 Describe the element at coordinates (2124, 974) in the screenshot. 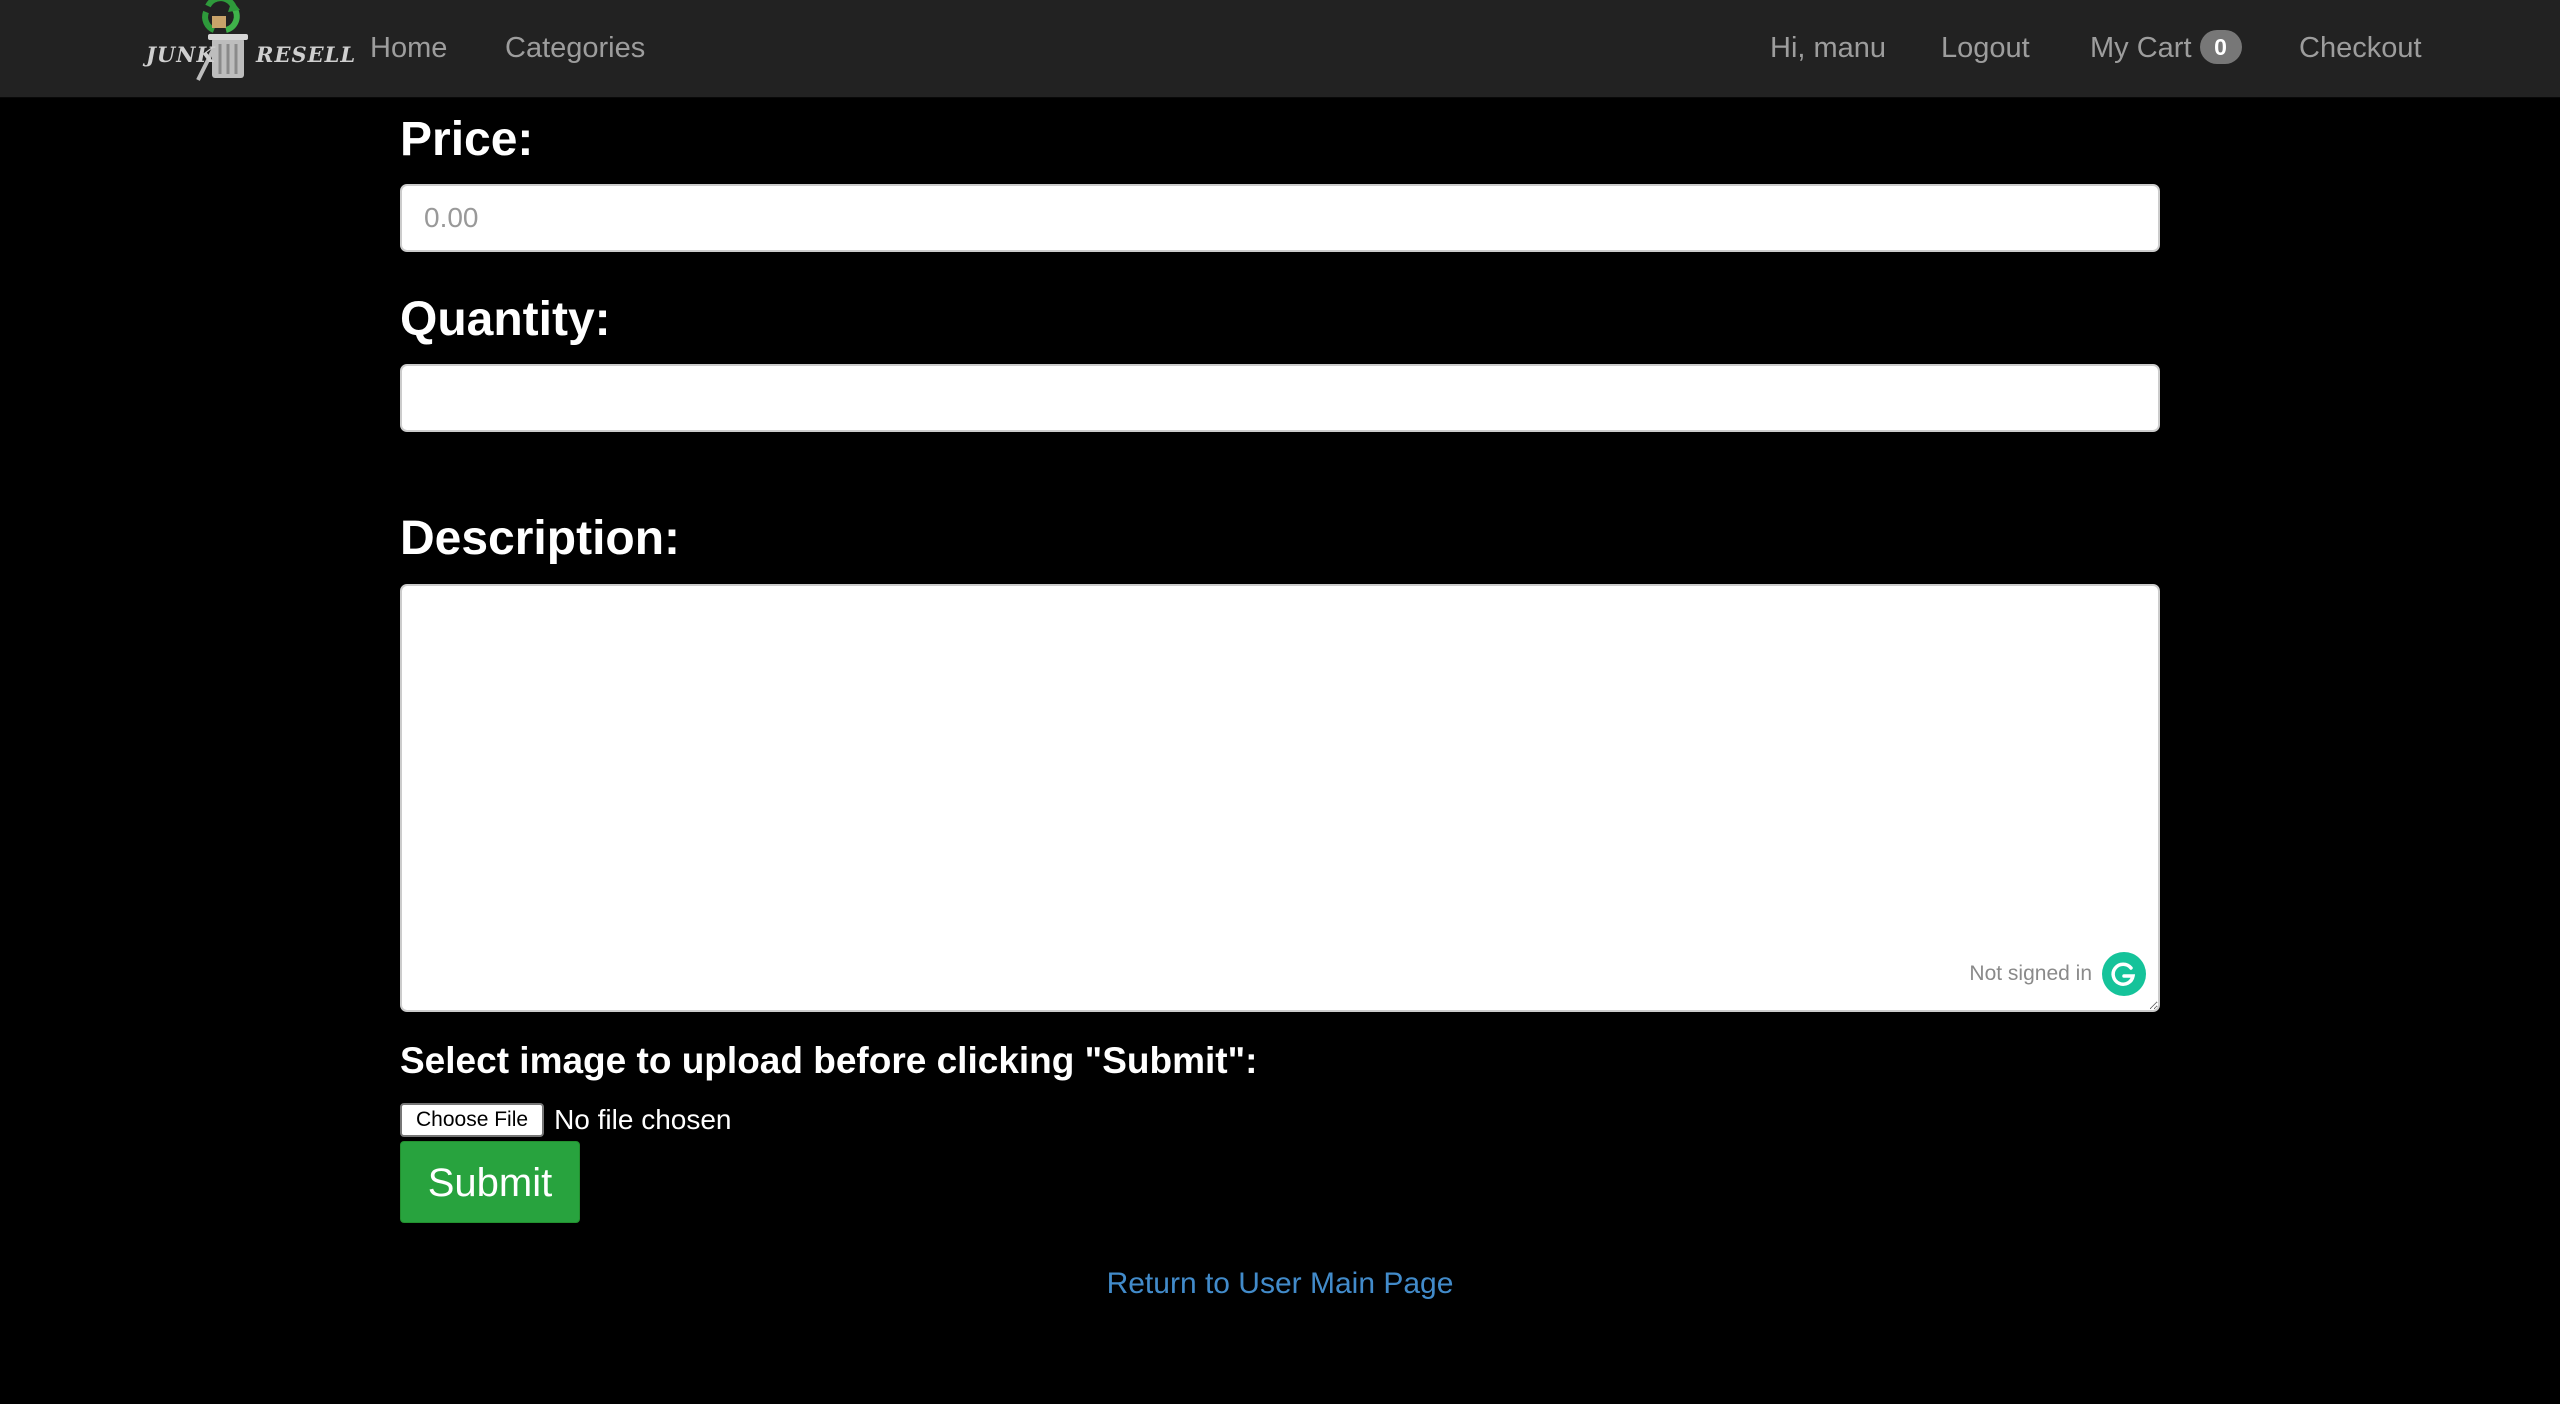

I see `grammarly-icon` at that location.